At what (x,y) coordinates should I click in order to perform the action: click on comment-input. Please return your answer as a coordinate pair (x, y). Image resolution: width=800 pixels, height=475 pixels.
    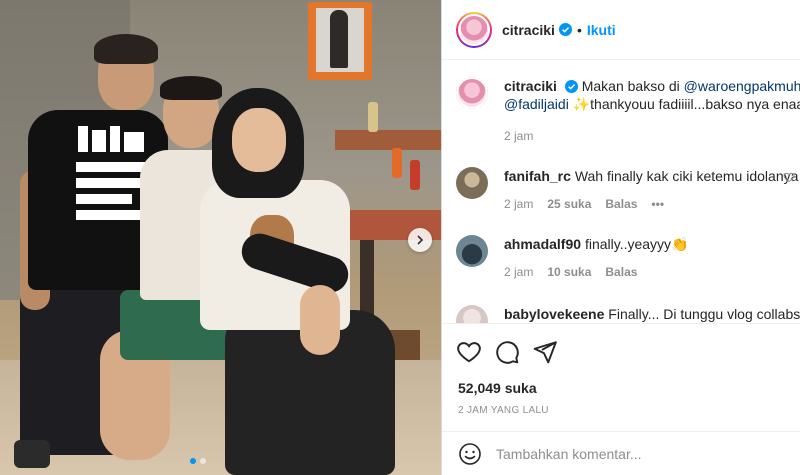
    Looking at the image, I should click on (636, 453).